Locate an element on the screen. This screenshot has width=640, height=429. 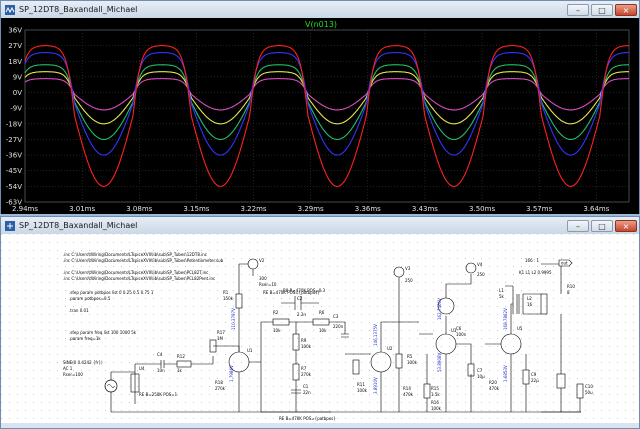
schematic-titlebar: SP_12DT8_Baxandall_Michael – □ × is located at coordinates (320, 226).